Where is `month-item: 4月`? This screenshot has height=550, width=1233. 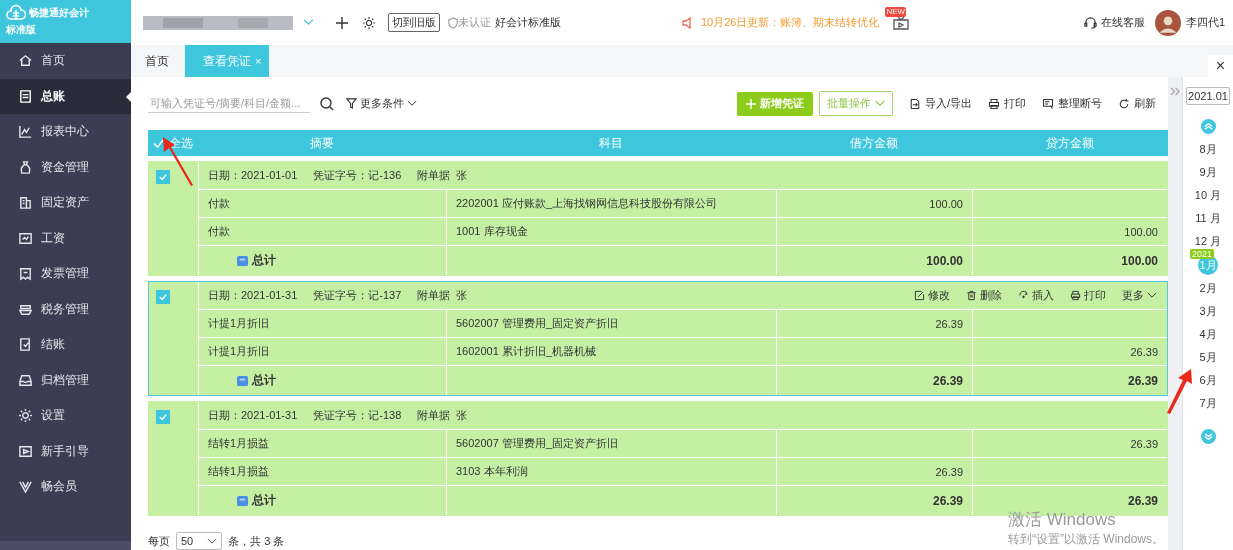
month-item: 4月 is located at coordinates (1208, 334).